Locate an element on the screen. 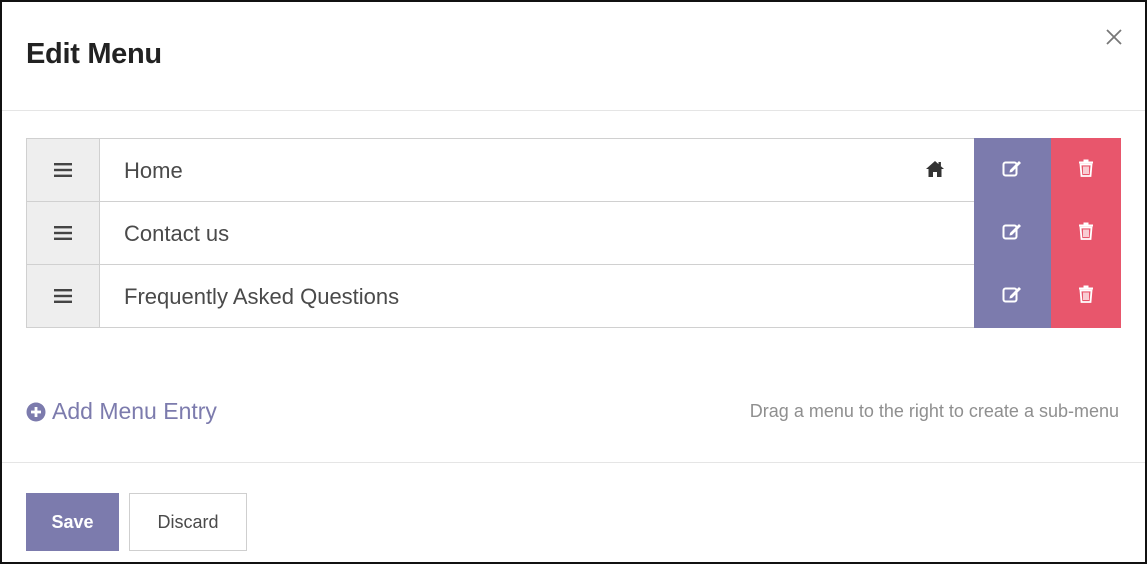  menu-entry-row: Home is located at coordinates (573, 170).